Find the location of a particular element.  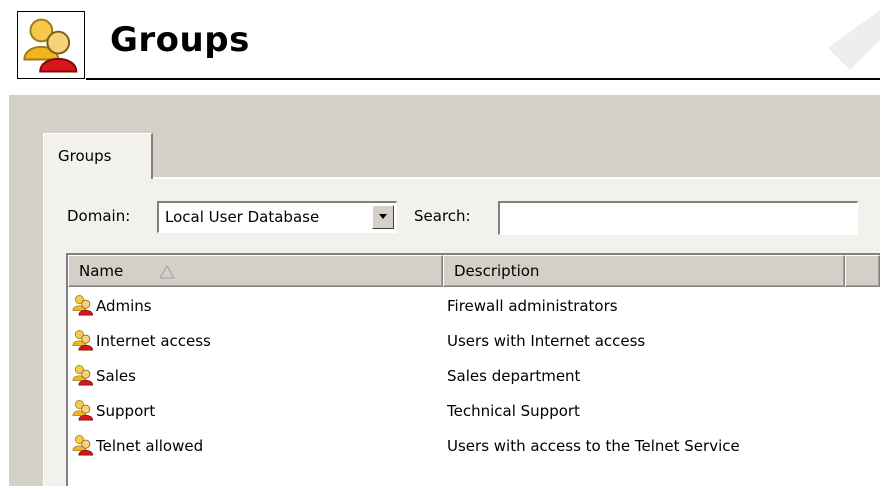

column-header-name: Name is located at coordinates (255, 271).